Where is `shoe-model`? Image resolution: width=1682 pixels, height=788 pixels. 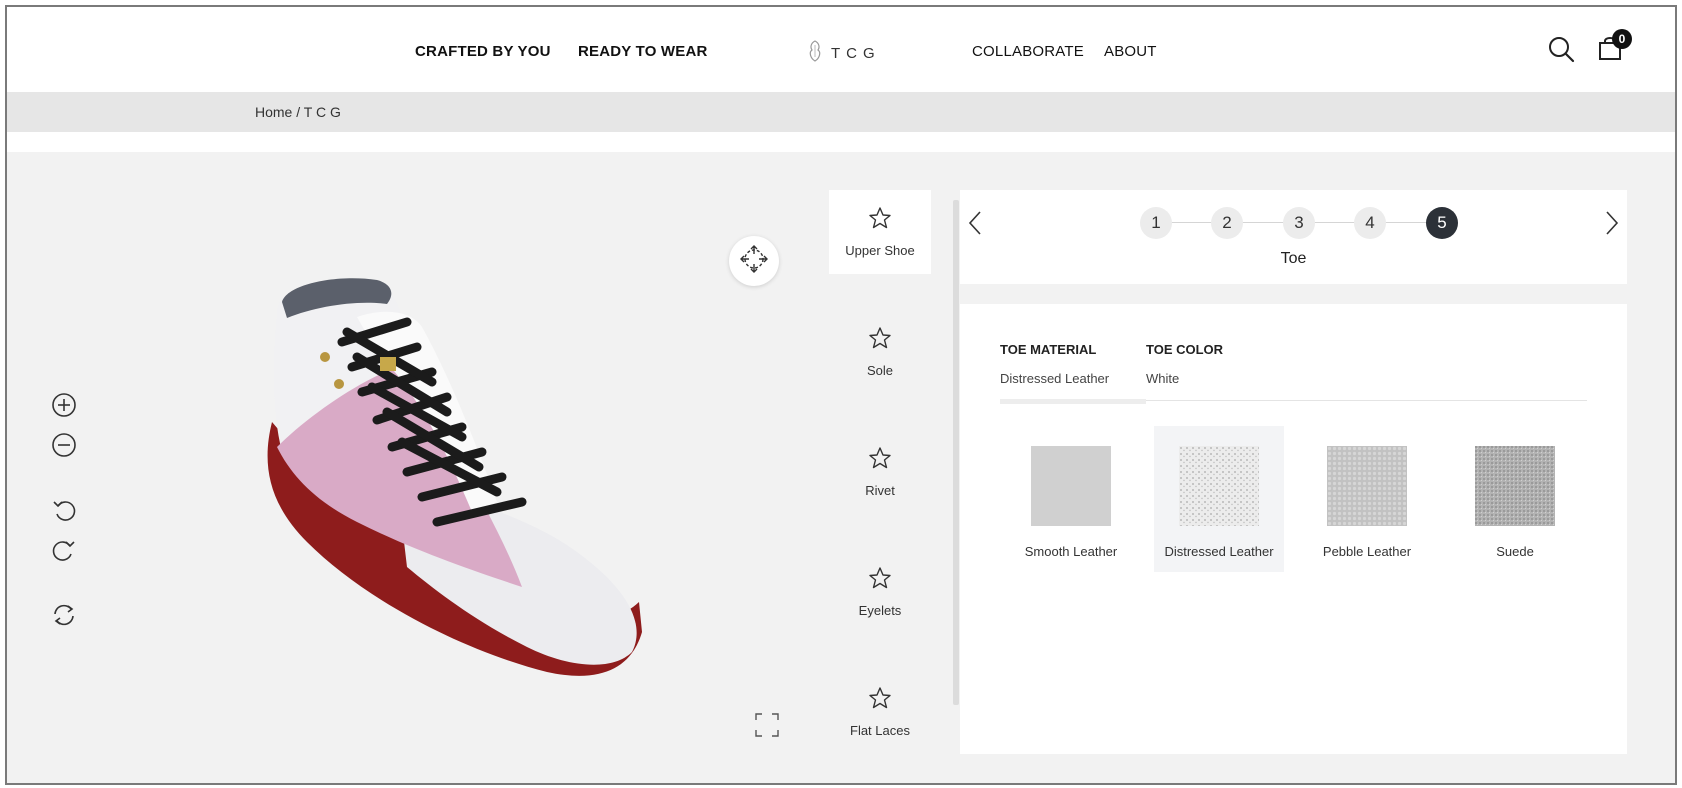
shoe-model is located at coordinates (457, 484).